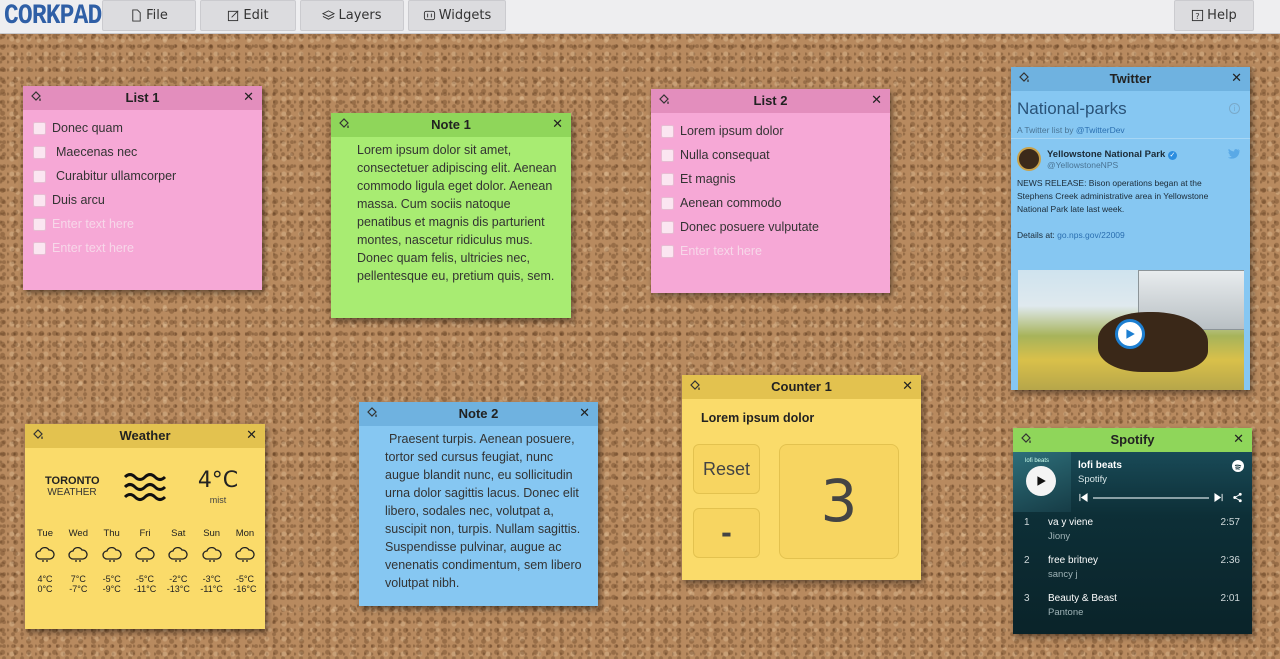  What do you see at coordinates (147, 128) in the screenshot?
I see `list-item: Donec quam` at bounding box center [147, 128].